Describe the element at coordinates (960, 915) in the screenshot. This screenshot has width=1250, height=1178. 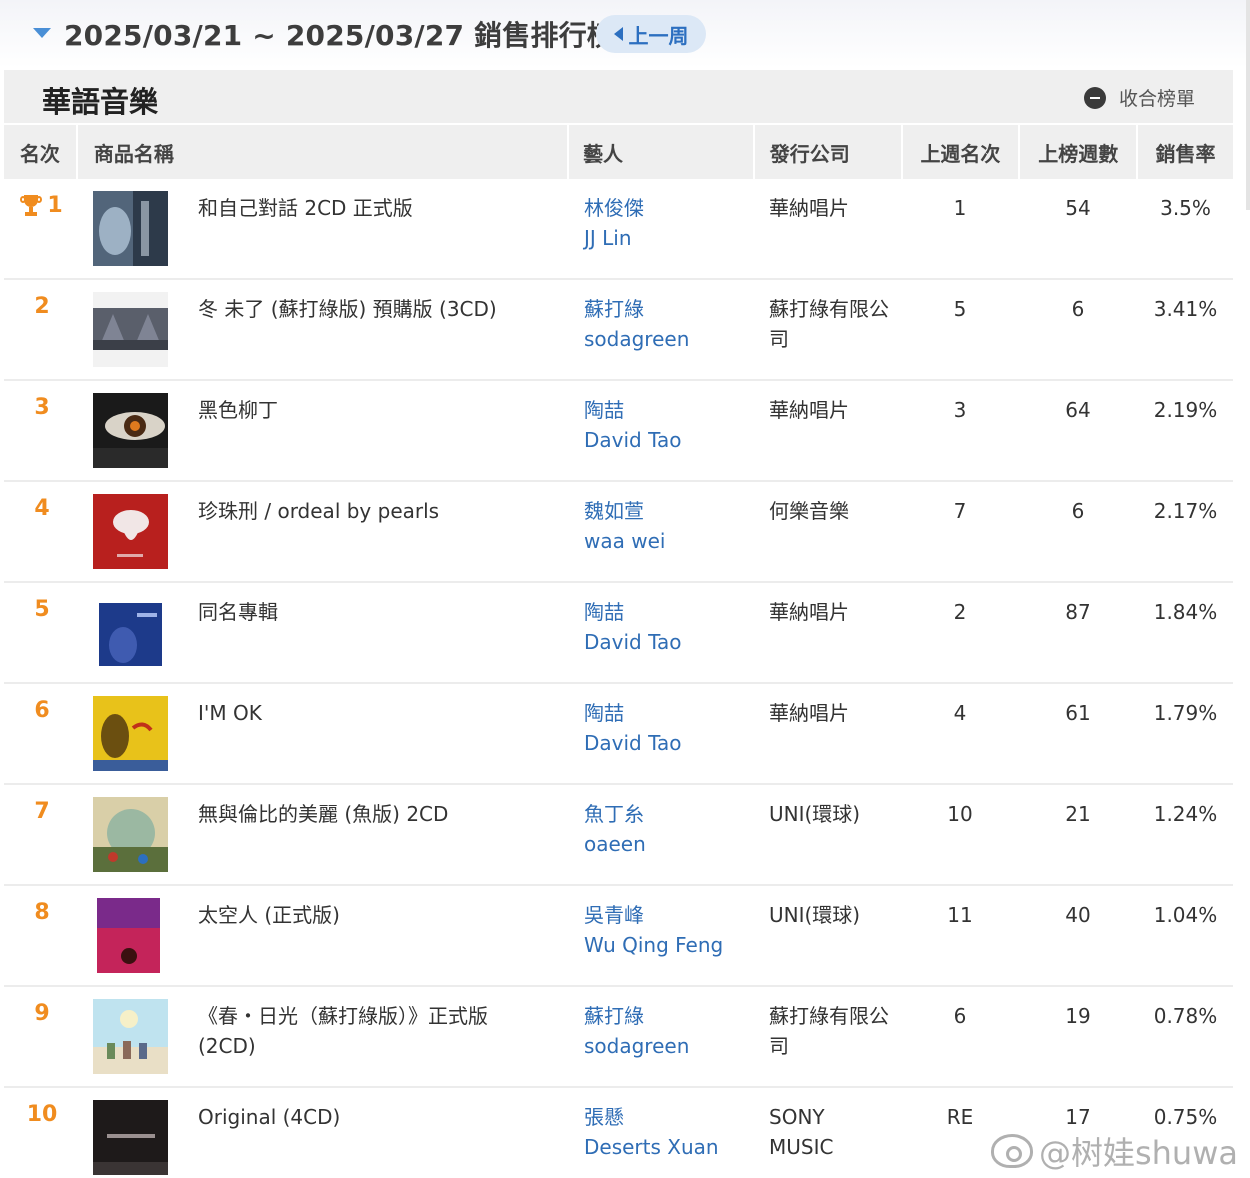
I see `last-week-cell: 11` at that location.